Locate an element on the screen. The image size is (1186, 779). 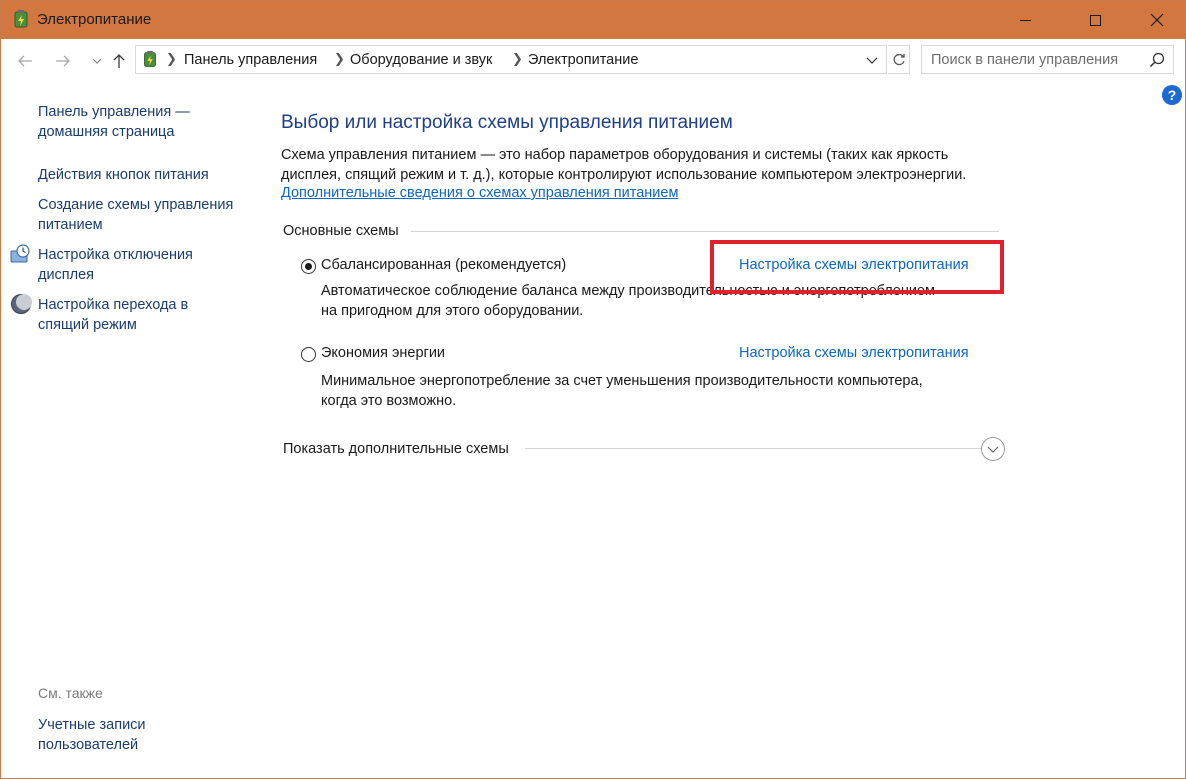
search-icon is located at coordinates (1157, 60).